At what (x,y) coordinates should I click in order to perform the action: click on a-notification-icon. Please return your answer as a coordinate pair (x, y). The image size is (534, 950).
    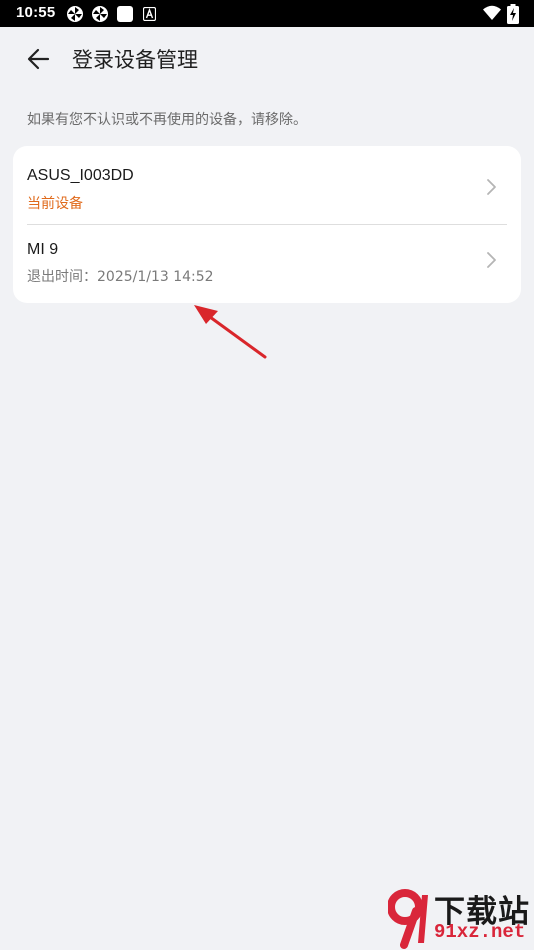
    Looking at the image, I should click on (149, 14).